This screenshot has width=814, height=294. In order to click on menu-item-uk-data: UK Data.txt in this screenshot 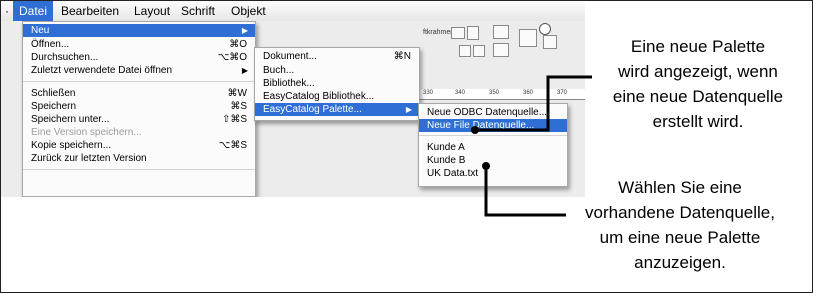, I will do `click(493, 173)`.